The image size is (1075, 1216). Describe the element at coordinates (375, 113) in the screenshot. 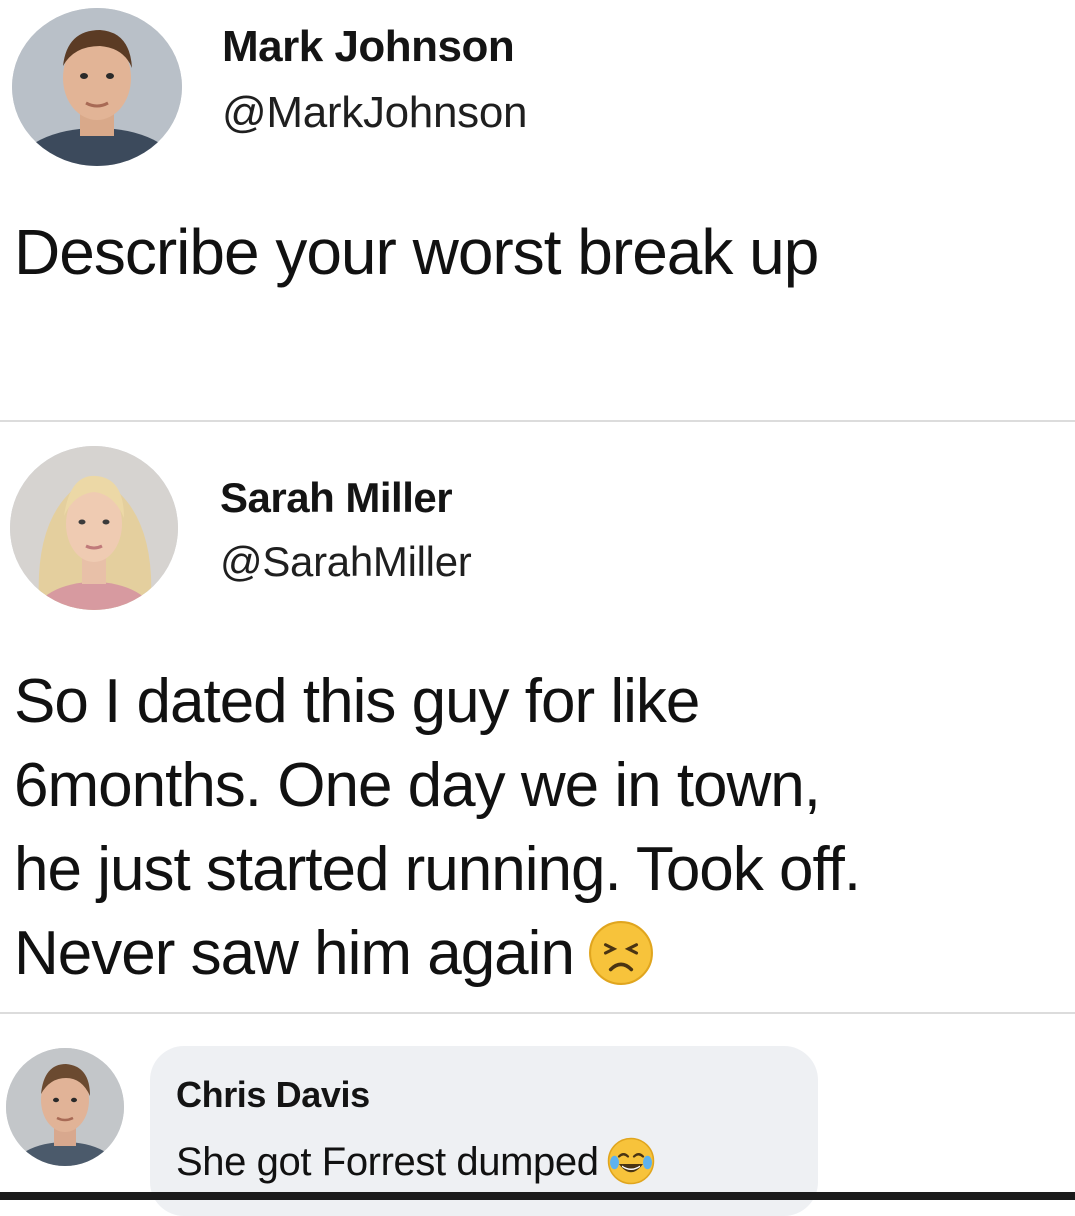

I see `author-handle: @MarkJohnson` at that location.